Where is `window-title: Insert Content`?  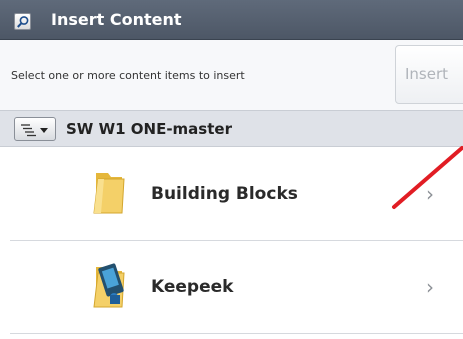 window-title: Insert Content is located at coordinates (116, 19).